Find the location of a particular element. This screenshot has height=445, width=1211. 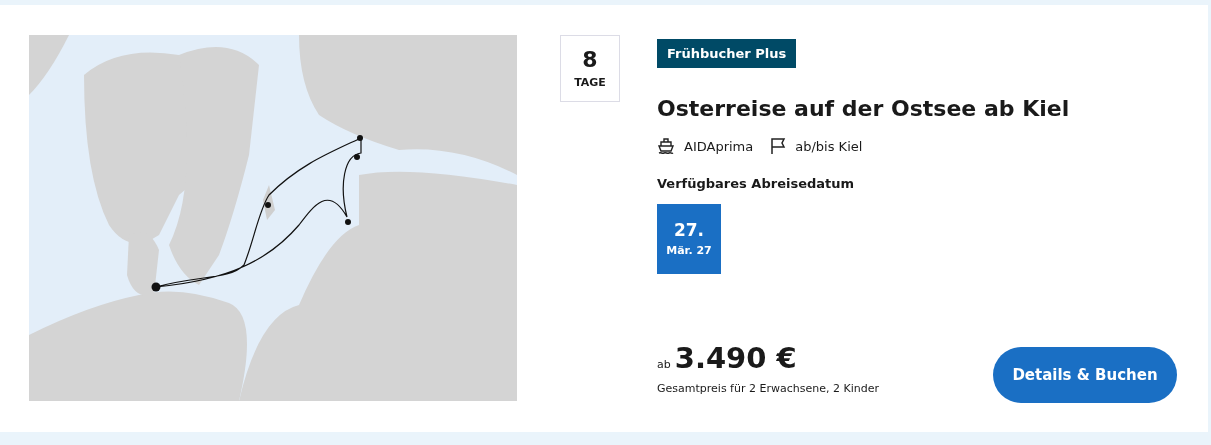

dates-heading: Verfügbares Abreisedatum is located at coordinates (756, 184).